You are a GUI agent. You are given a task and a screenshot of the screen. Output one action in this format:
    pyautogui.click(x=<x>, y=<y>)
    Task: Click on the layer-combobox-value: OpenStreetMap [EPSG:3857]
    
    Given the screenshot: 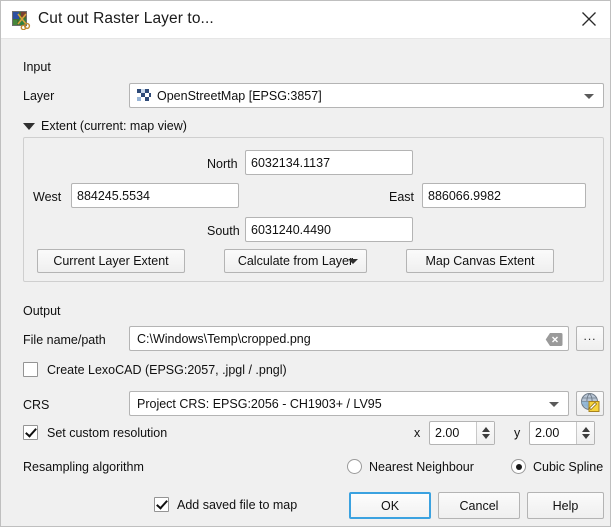 What is the action you would take?
    pyautogui.click(x=239, y=95)
    